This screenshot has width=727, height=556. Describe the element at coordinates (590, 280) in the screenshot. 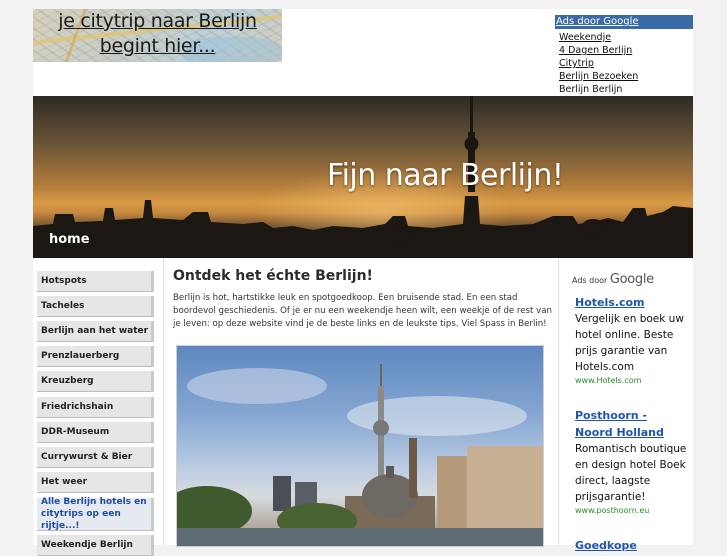

I see `ads-by-text: Ads door` at that location.